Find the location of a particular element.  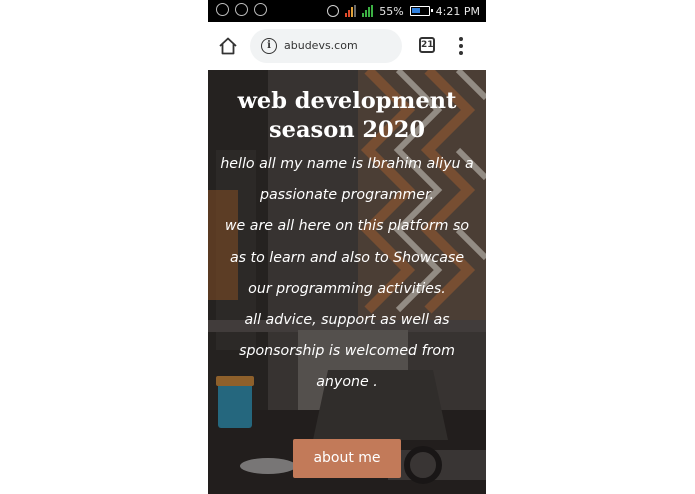

alarm-icon is located at coordinates (333, 11).